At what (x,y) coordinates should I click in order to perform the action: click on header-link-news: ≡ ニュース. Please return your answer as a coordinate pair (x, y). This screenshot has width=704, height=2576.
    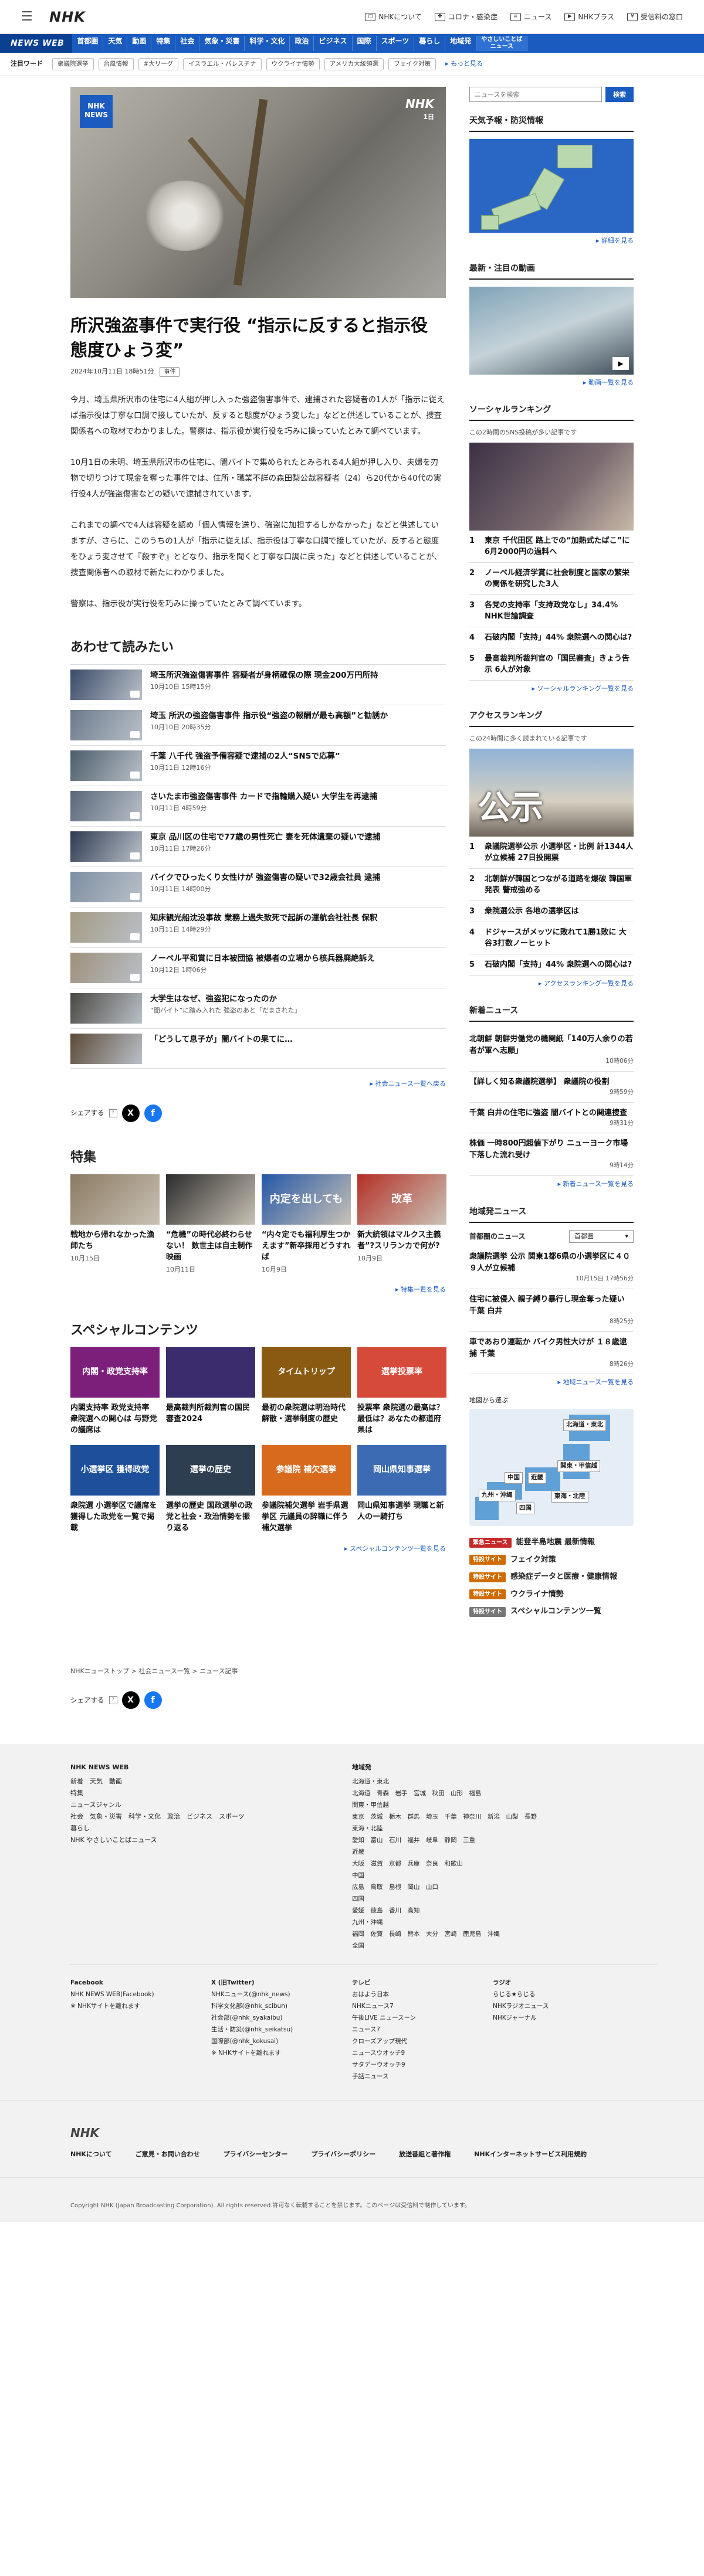
    Looking at the image, I should click on (530, 17).